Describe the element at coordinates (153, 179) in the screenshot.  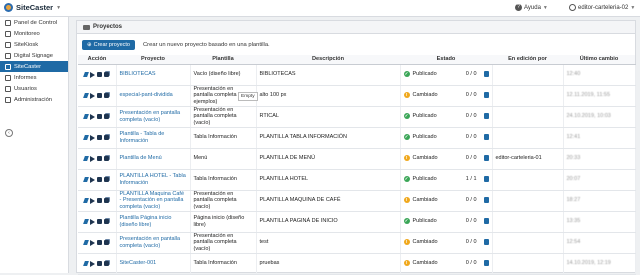
I see `project-link: PLANTILLA HOTEL - Tabla Información` at that location.